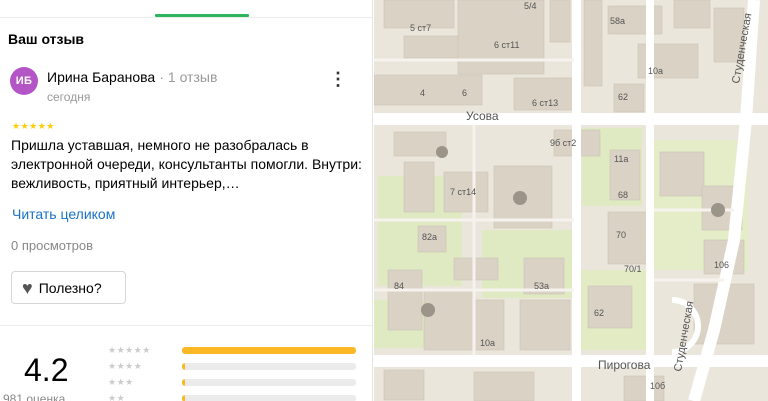 The width and height of the screenshot is (768, 401). I want to click on useful-button: ♥ Полезно?, so click(68, 287).